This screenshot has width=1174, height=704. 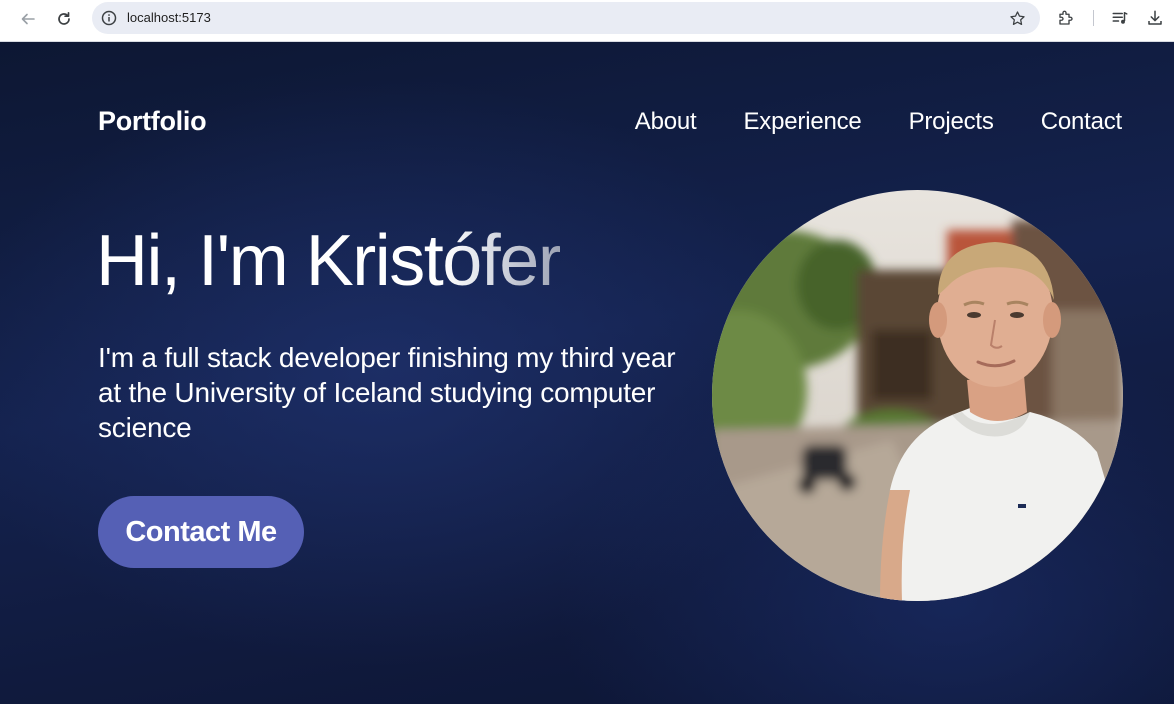 What do you see at coordinates (152, 121) in the screenshot?
I see `site-brand: Portfolio` at bounding box center [152, 121].